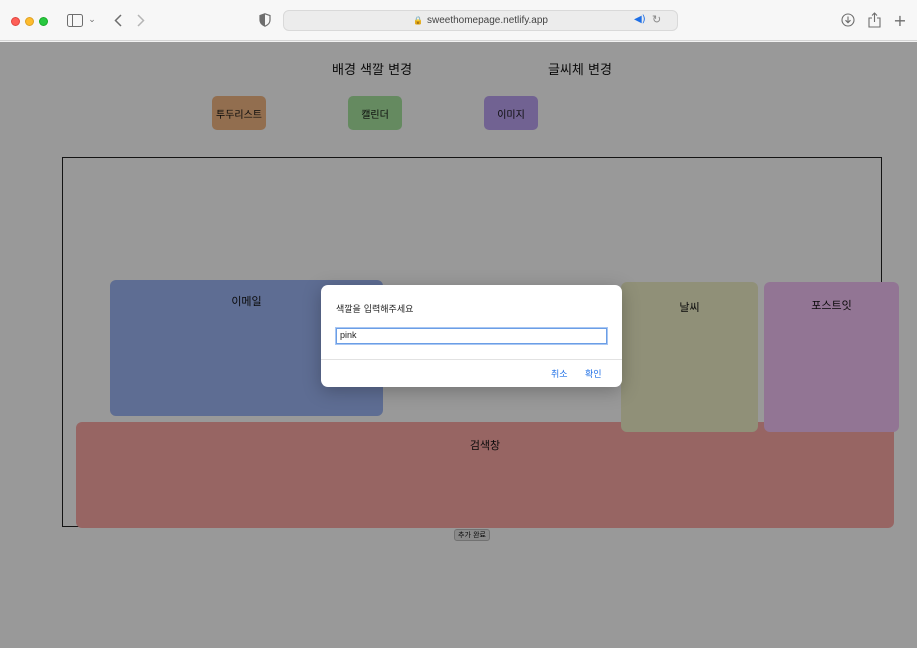 This screenshot has width=917, height=648. I want to click on ok-button: 확인, so click(593, 373).